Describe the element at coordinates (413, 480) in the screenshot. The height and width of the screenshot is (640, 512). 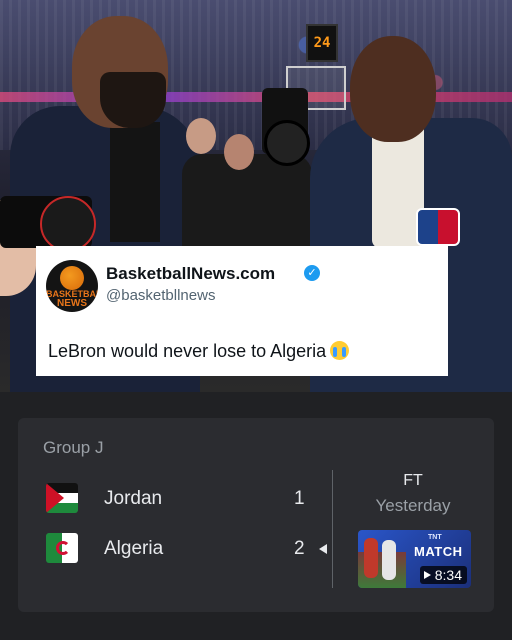
I see `match-status: FT` at that location.